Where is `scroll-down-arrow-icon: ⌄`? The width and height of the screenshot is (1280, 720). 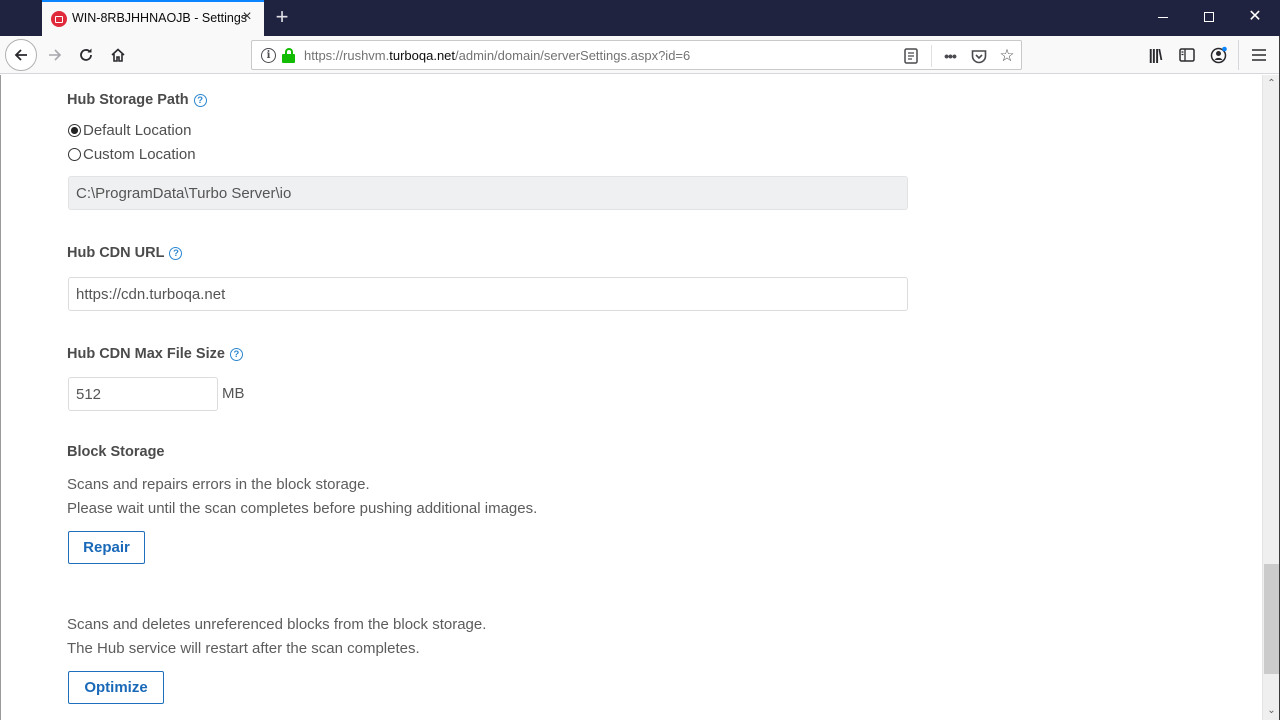
scroll-down-arrow-icon: ⌄ is located at coordinates (1271, 711).